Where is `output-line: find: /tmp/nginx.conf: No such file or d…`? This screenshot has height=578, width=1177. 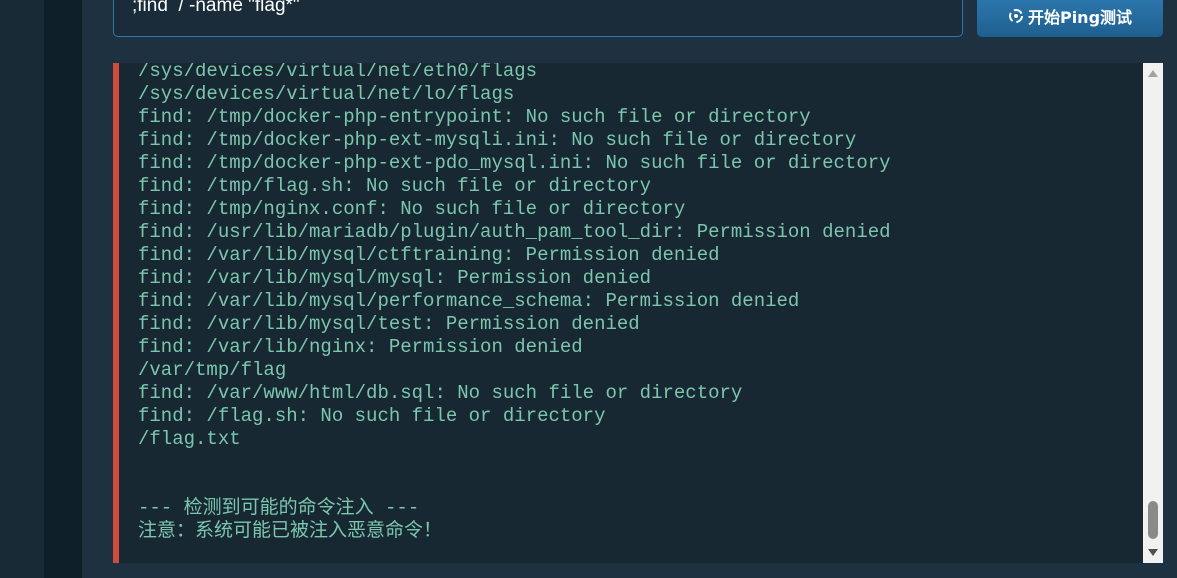 output-line: find: /tmp/nginx.conf: No such file or d… is located at coordinates (412, 209).